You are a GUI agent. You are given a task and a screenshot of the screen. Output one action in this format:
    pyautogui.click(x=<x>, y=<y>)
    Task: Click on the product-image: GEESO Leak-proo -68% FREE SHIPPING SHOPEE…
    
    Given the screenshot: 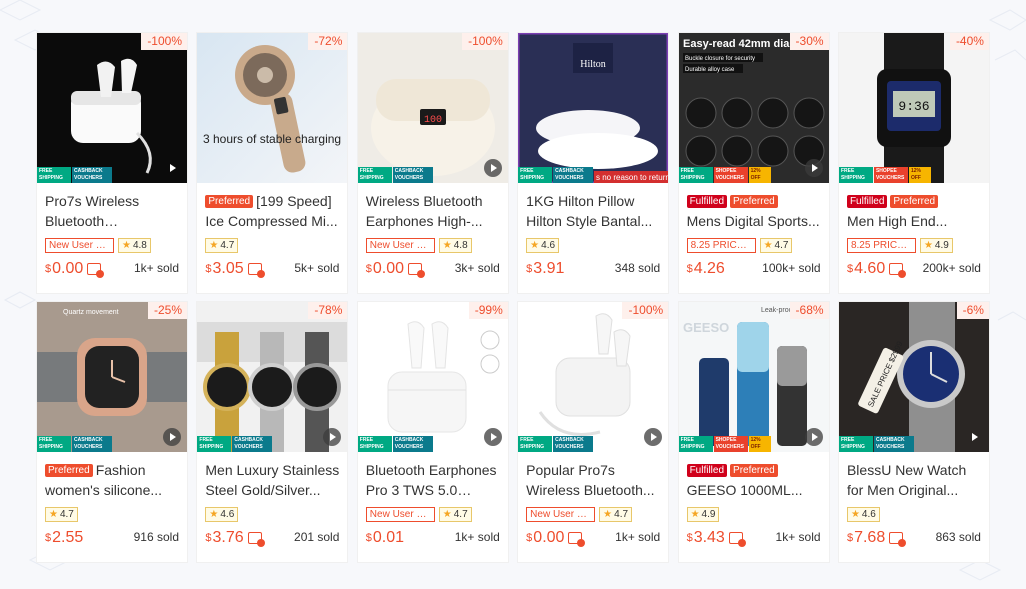 What is the action you would take?
    pyautogui.click(x=753, y=377)
    